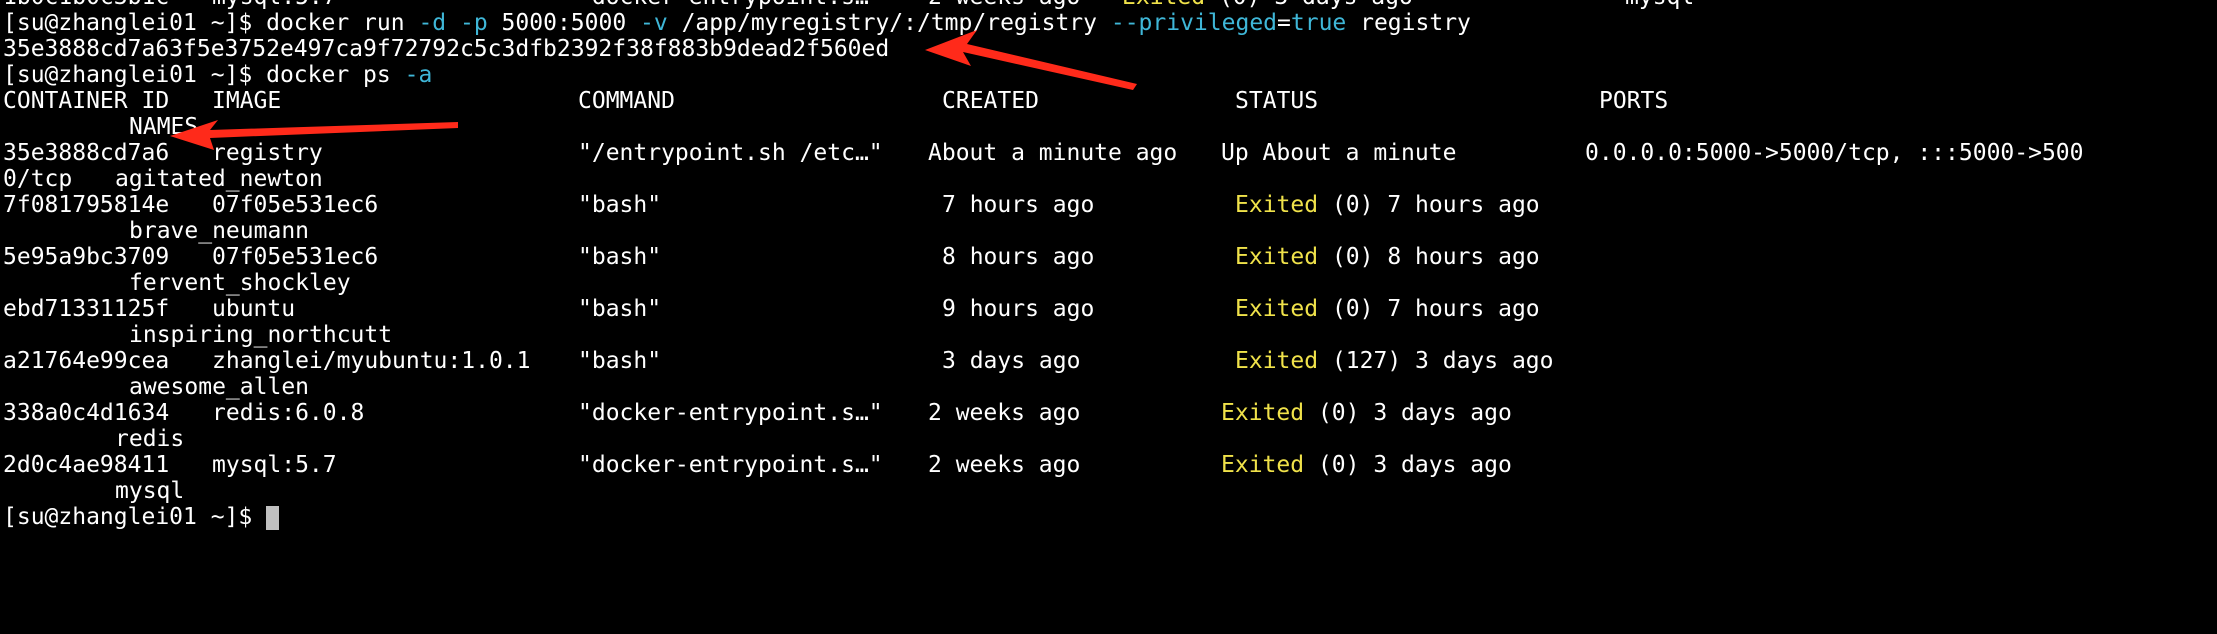 The height and width of the screenshot is (634, 2217). What do you see at coordinates (1108, 517) in the screenshot?
I see `final-prompt-line: [su@zhanglei01 ~]$` at bounding box center [1108, 517].